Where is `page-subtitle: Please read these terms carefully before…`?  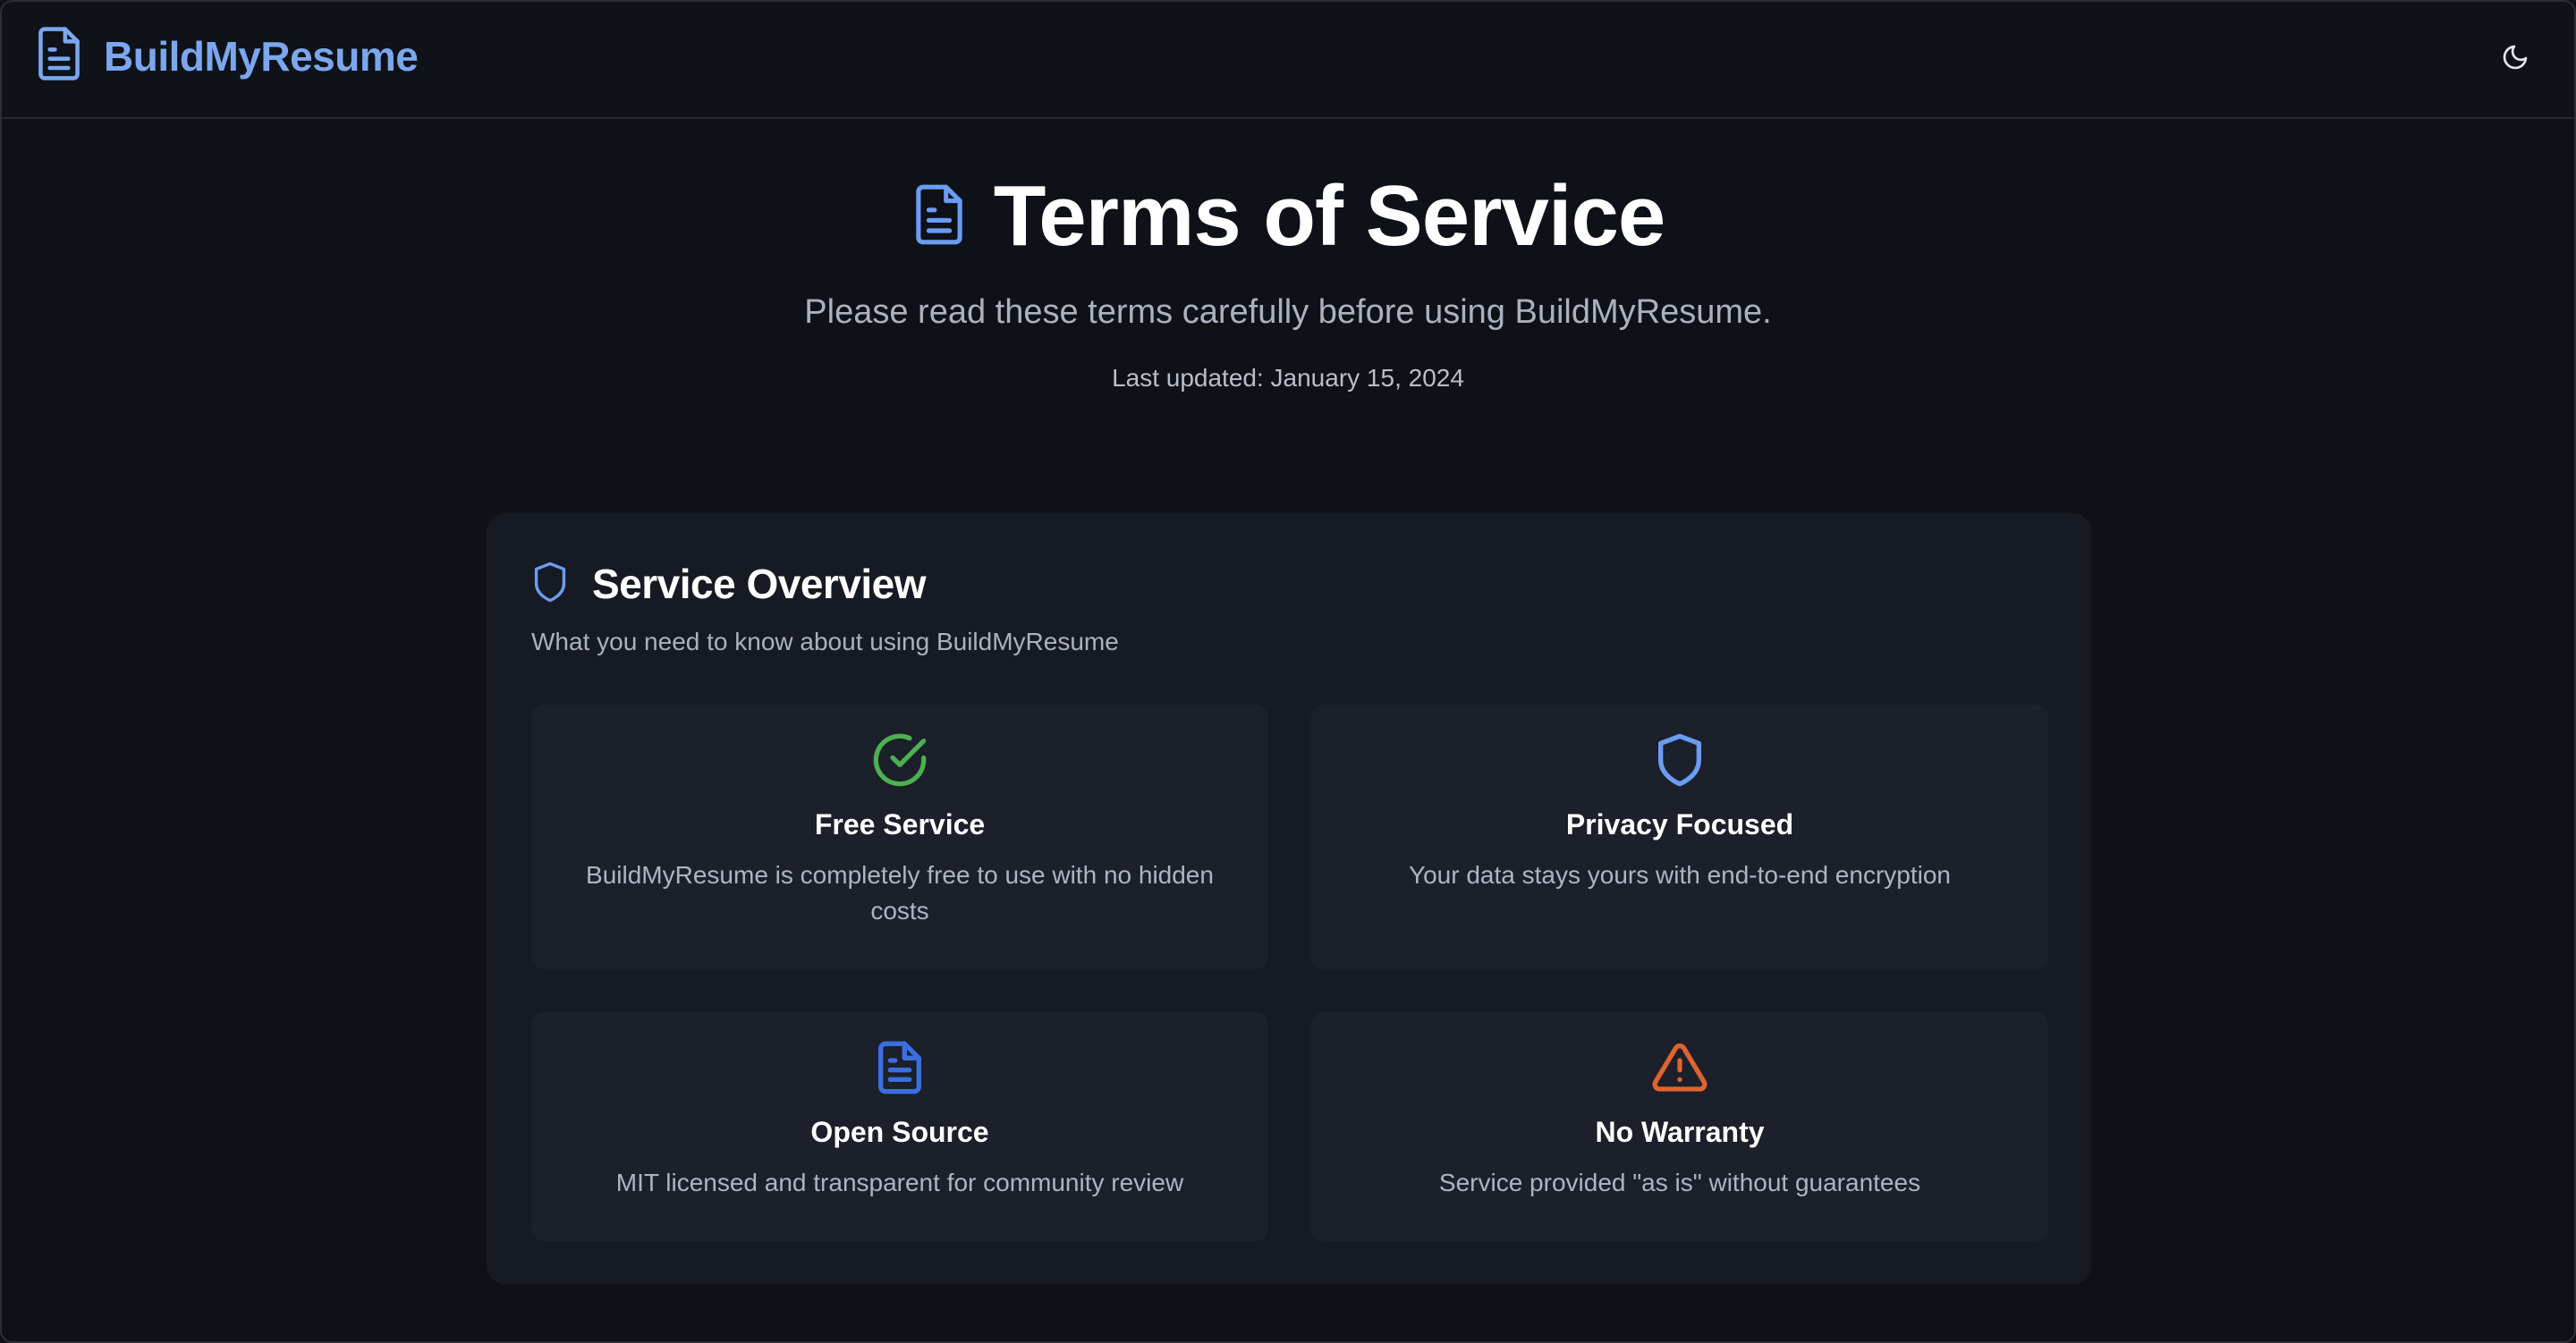 page-subtitle: Please read these terms carefully before… is located at coordinates (1288, 312).